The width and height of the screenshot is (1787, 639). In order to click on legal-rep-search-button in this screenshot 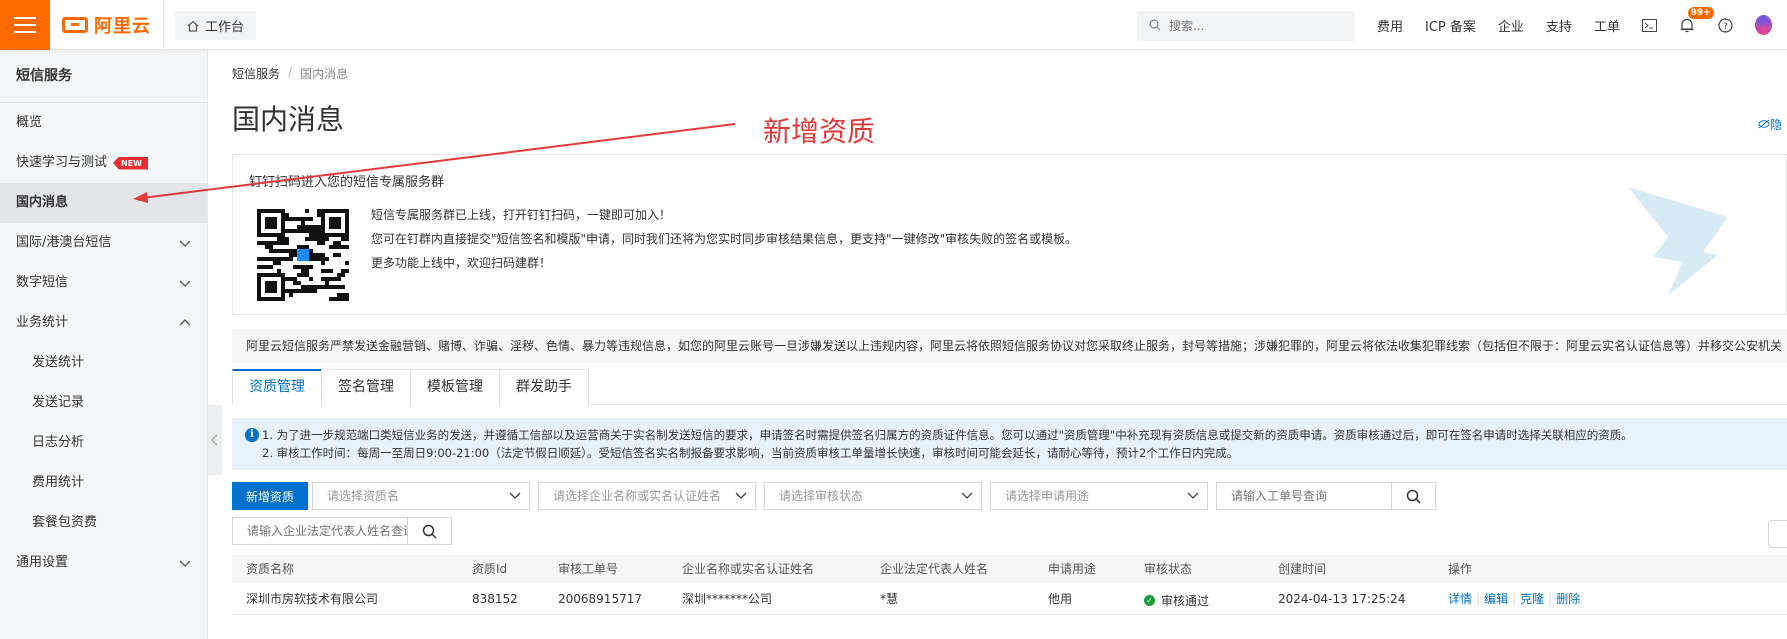, I will do `click(430, 531)`.